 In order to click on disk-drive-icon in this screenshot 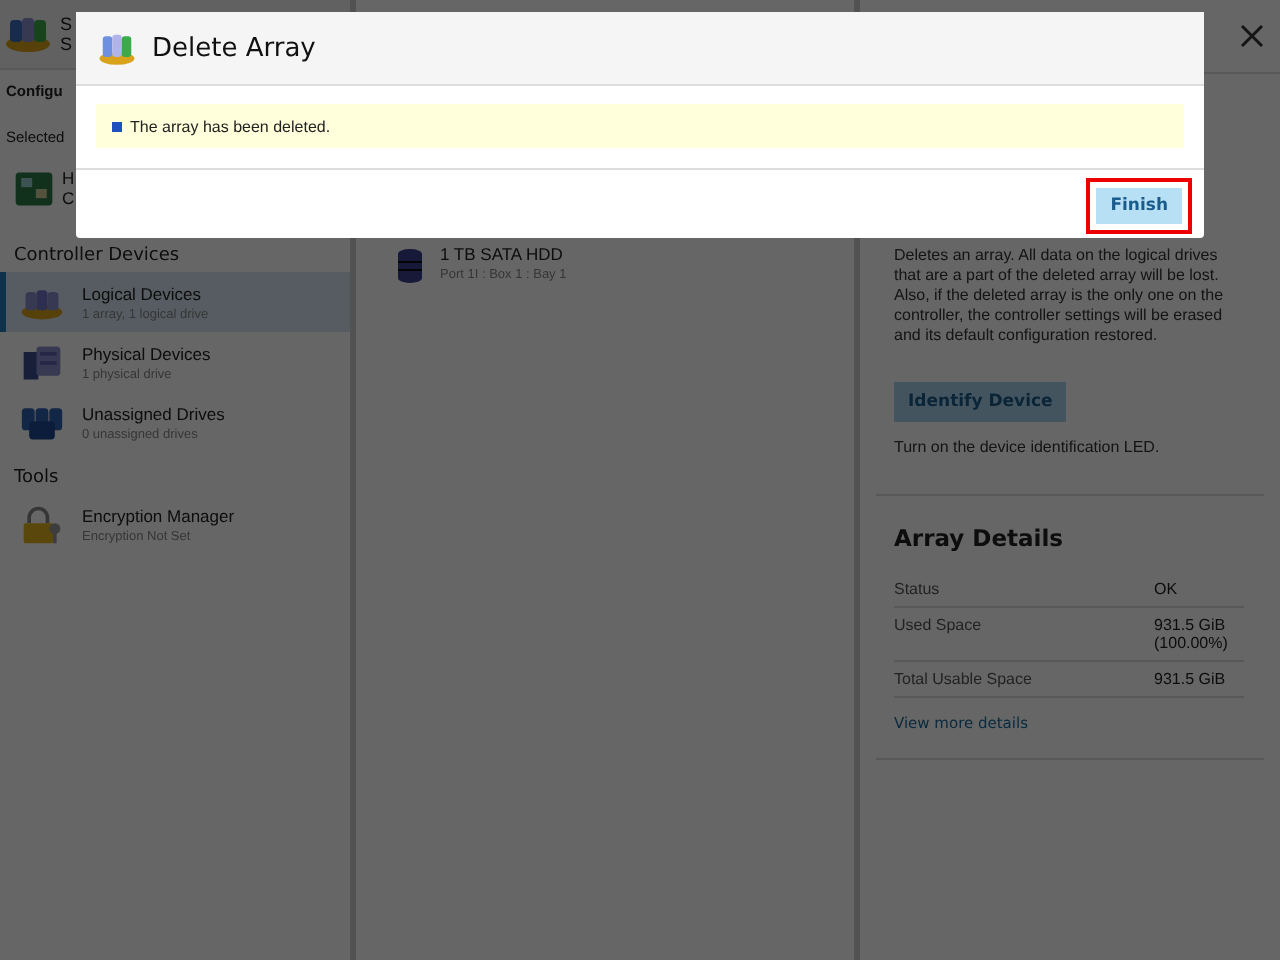, I will do `click(410, 266)`.